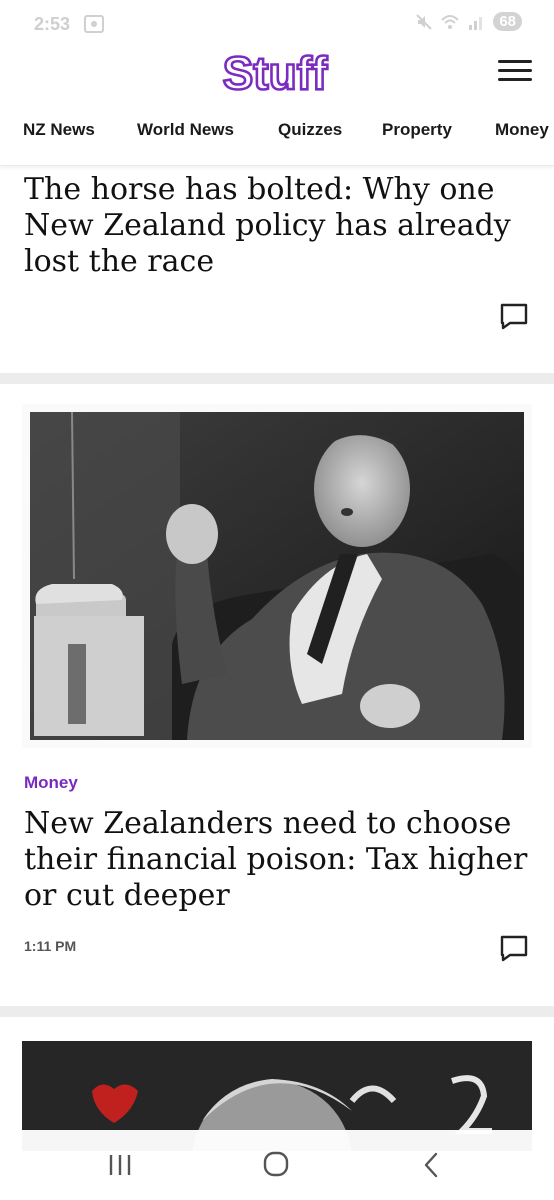  What do you see at coordinates (120, 1165) in the screenshot?
I see `recent-apps-icon` at bounding box center [120, 1165].